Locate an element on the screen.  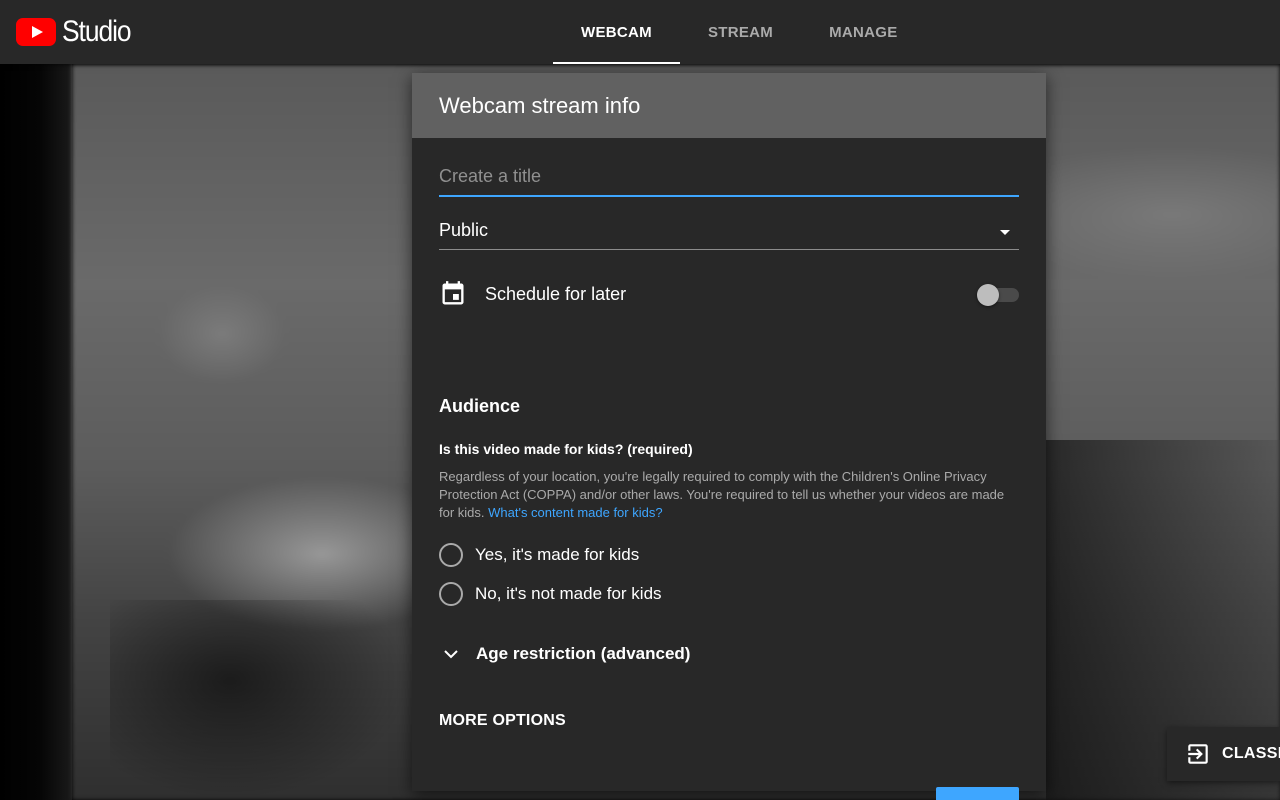
background-shadow is located at coordinates (260, 700).